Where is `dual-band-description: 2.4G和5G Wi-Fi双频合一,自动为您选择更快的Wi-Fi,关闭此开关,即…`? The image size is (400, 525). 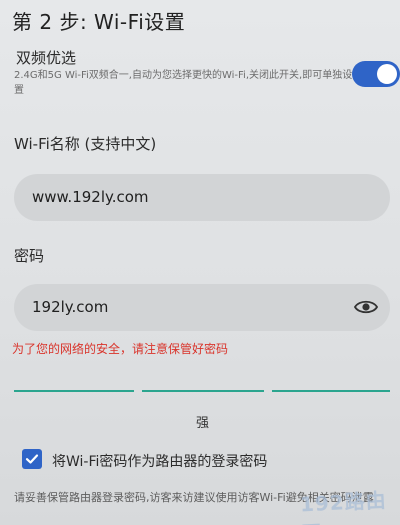
dual-band-description: 2.4G和5G Wi-Fi双频合一,自动为您选择更快的Wi-Fi,关闭此开关,即… is located at coordinates (183, 83).